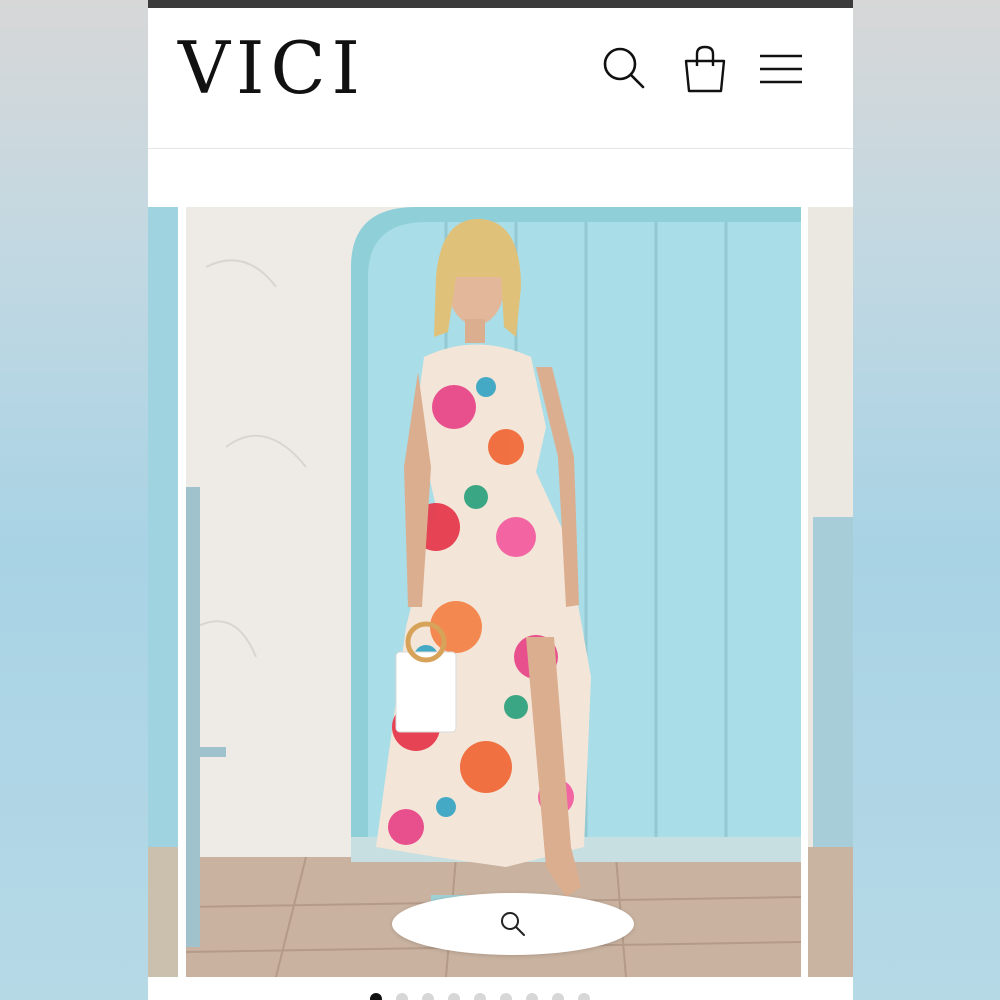 This screenshot has width=1000, height=1000. Describe the element at coordinates (926, 500) in the screenshot. I see `background-blur-right` at that location.